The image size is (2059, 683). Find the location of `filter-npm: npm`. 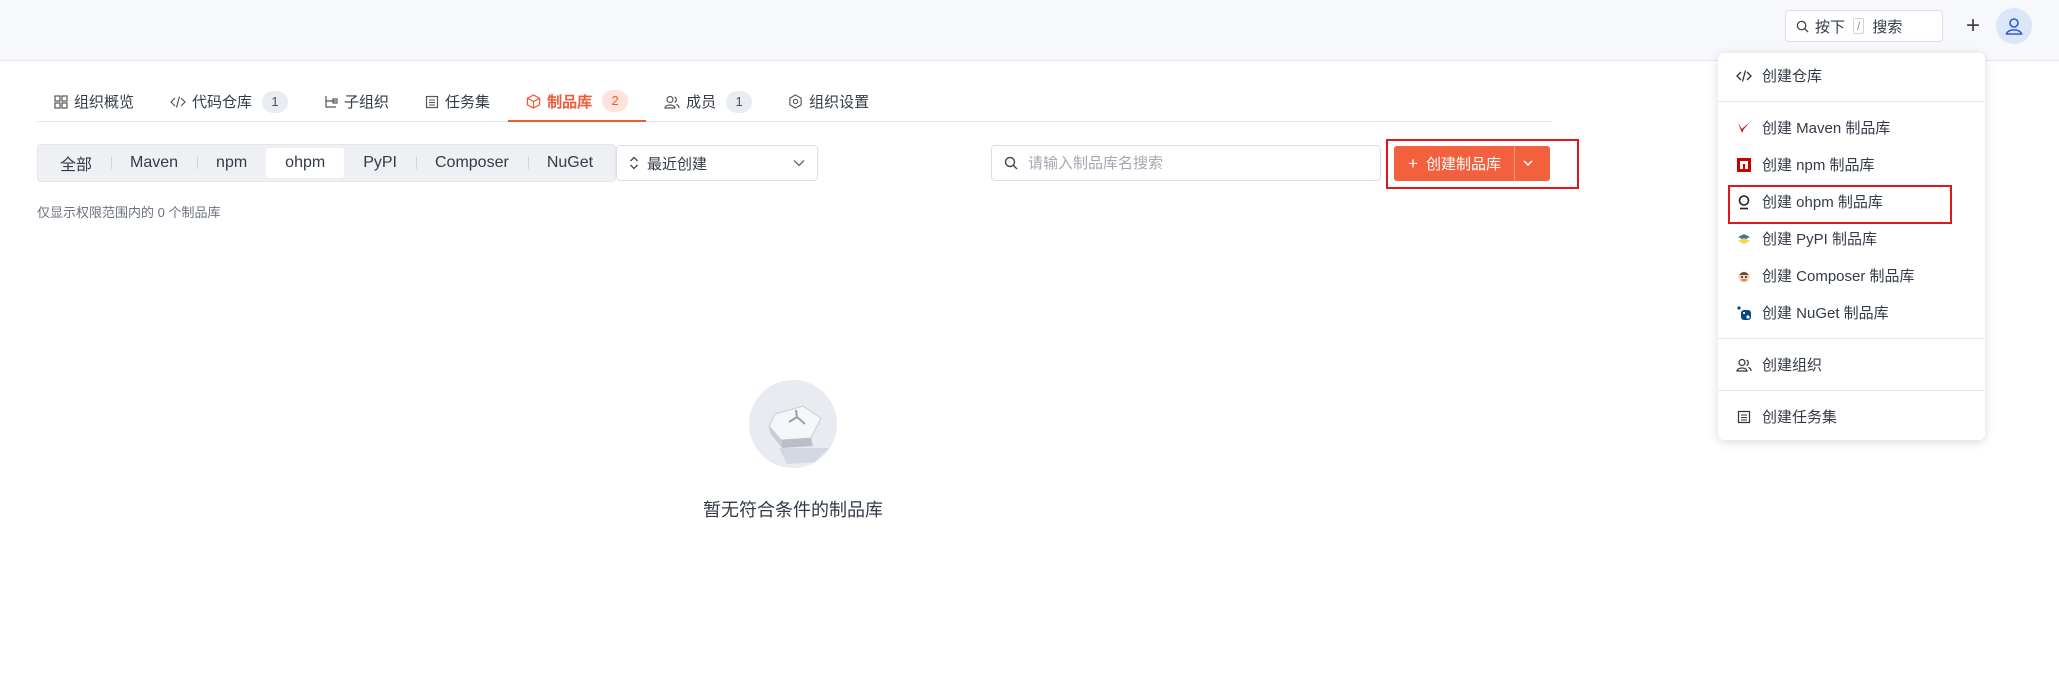

filter-npm: npm is located at coordinates (231, 163).